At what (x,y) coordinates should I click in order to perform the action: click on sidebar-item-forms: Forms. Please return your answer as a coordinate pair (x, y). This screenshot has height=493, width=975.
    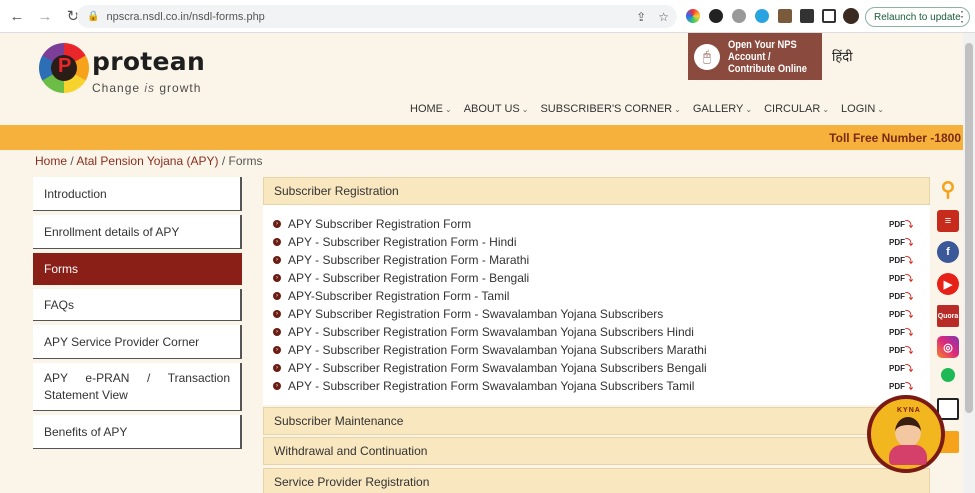
    Looking at the image, I should click on (137, 269).